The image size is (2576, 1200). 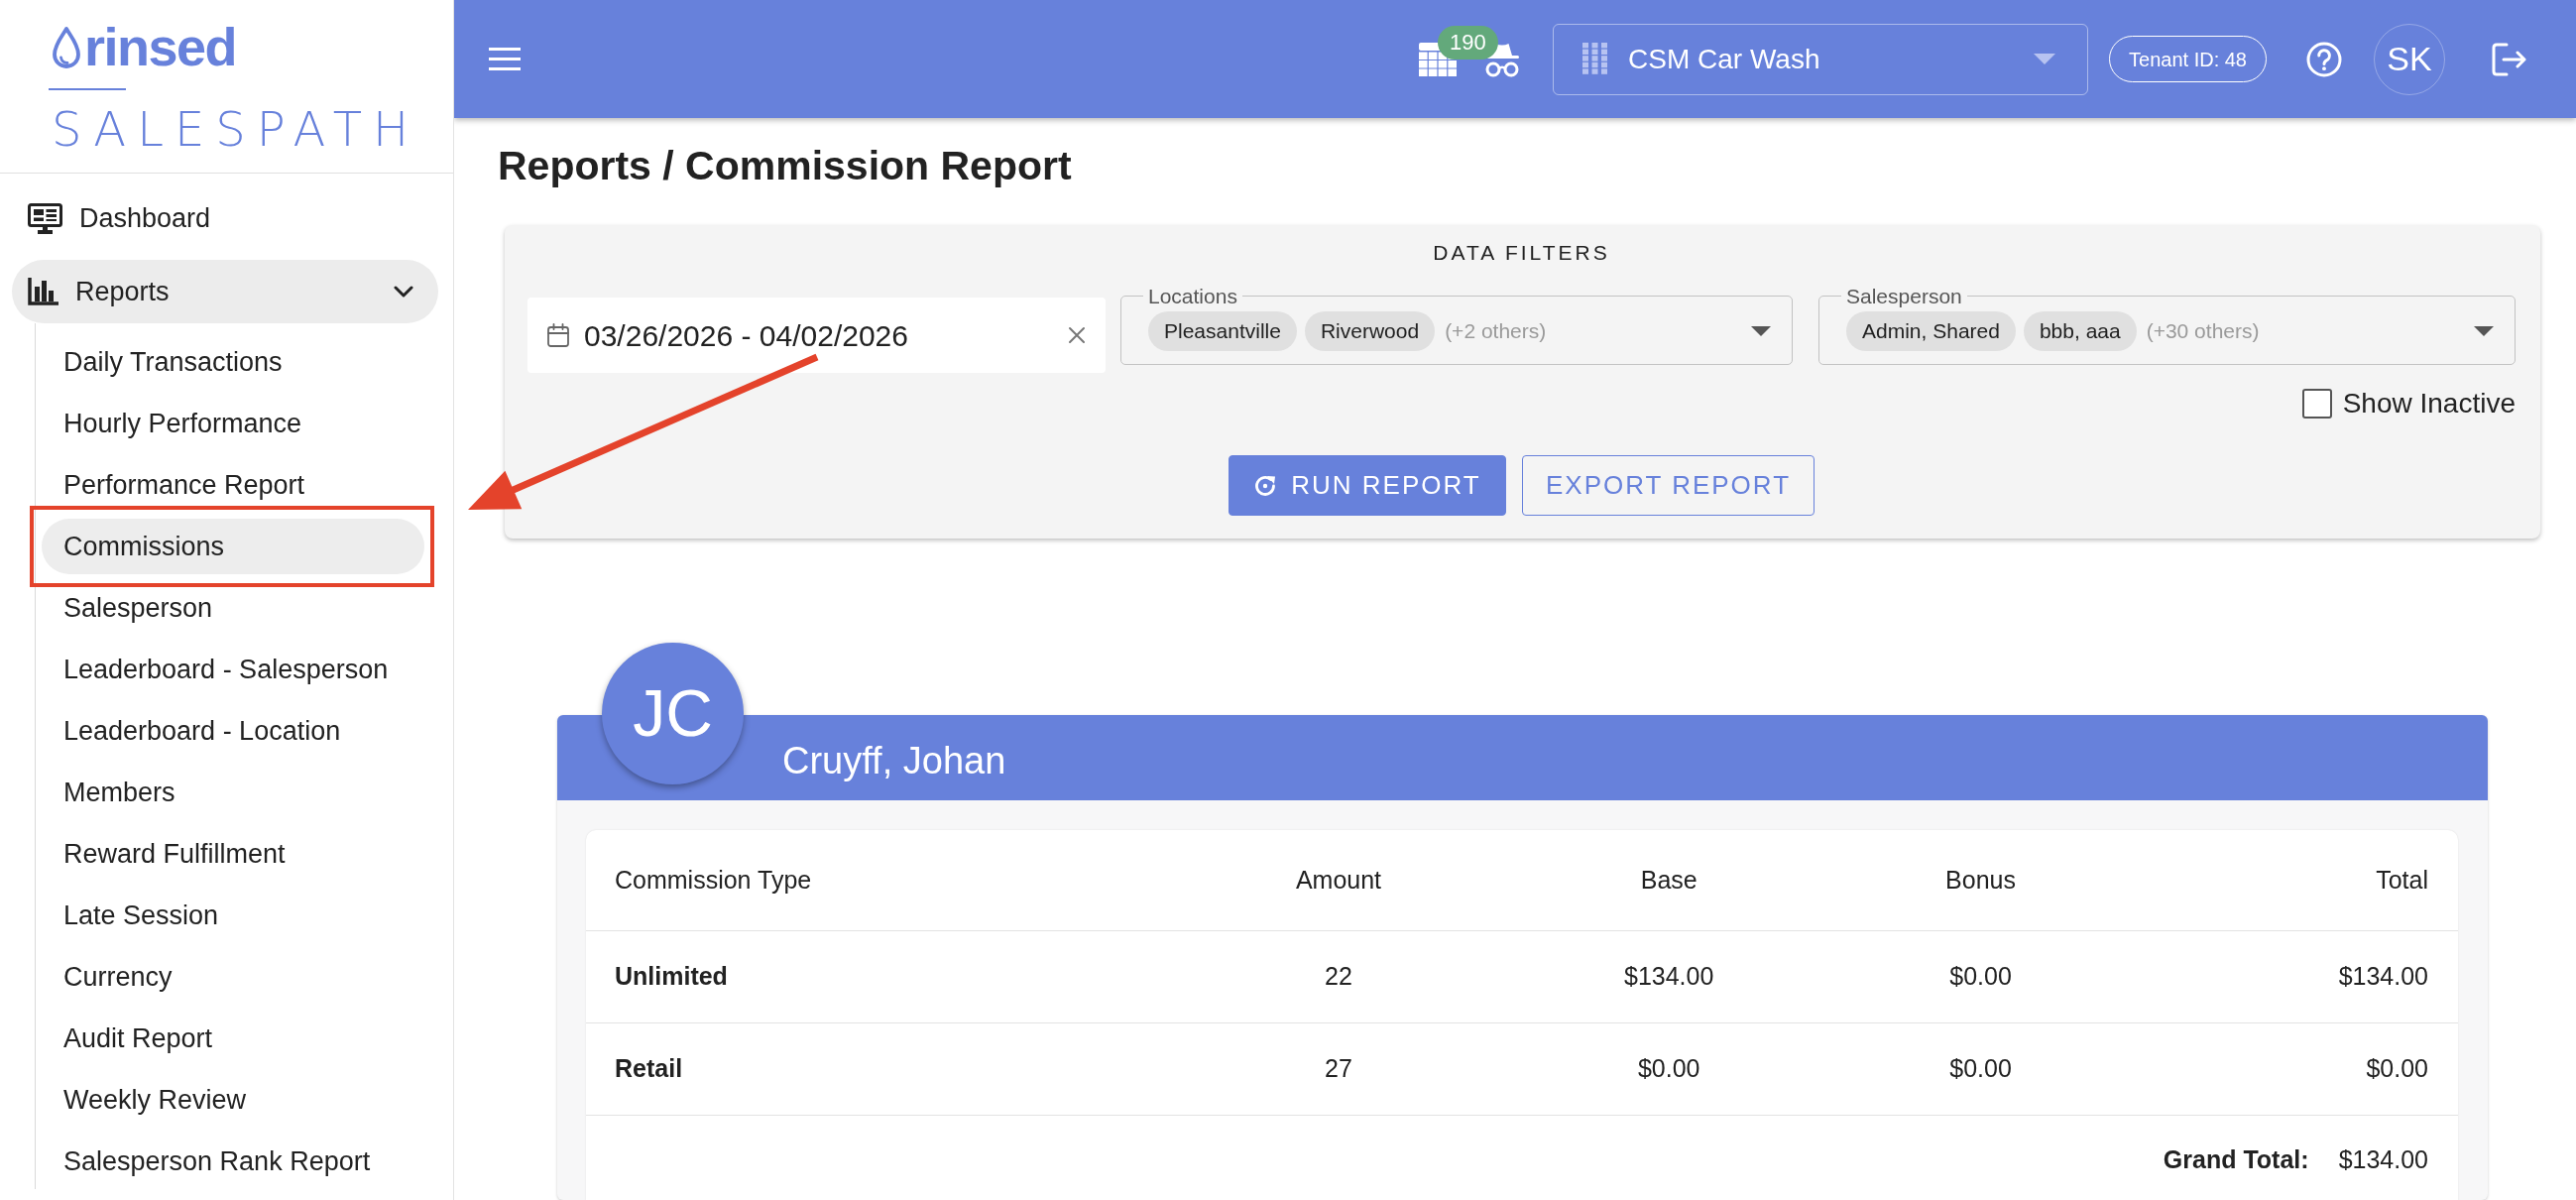 I want to click on sub-nav-item: Leaderboard - Salesperson, so click(x=233, y=669).